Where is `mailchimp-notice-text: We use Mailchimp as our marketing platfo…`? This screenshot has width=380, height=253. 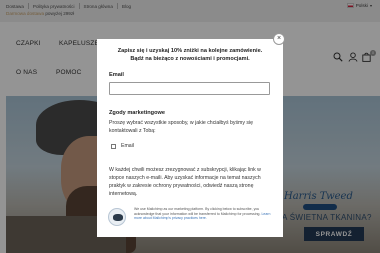
mailchimp-notice-text: We use Mailchimp as our marketing platfo… is located at coordinates (197, 211).